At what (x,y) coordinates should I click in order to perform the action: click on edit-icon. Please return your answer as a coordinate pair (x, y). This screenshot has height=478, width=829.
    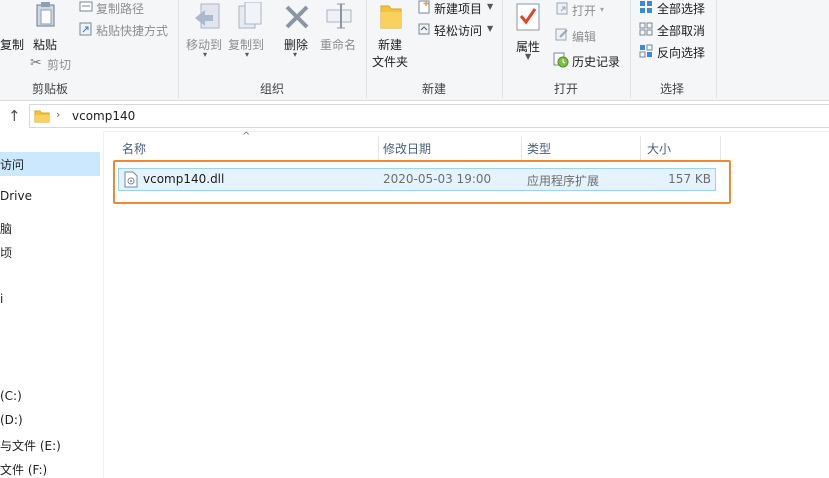
    Looking at the image, I should click on (562, 35).